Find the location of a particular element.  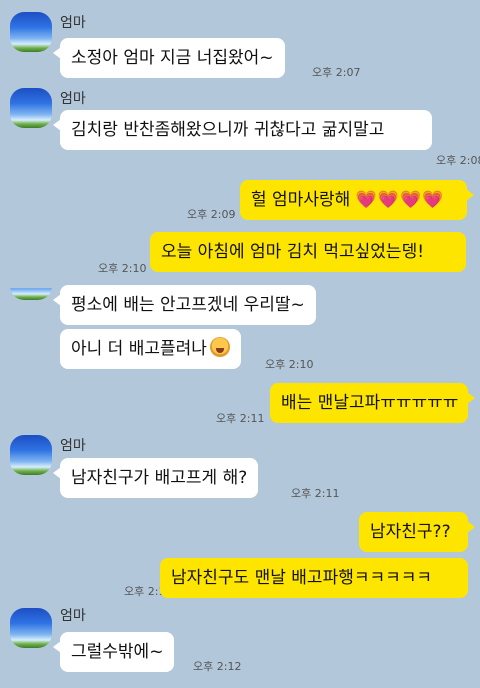

message-bubble: 아니 더 배고플려나 is located at coordinates (150, 349).